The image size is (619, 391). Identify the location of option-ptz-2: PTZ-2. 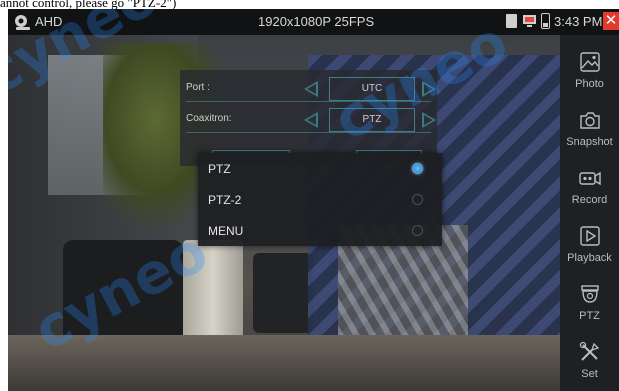
(320, 199).